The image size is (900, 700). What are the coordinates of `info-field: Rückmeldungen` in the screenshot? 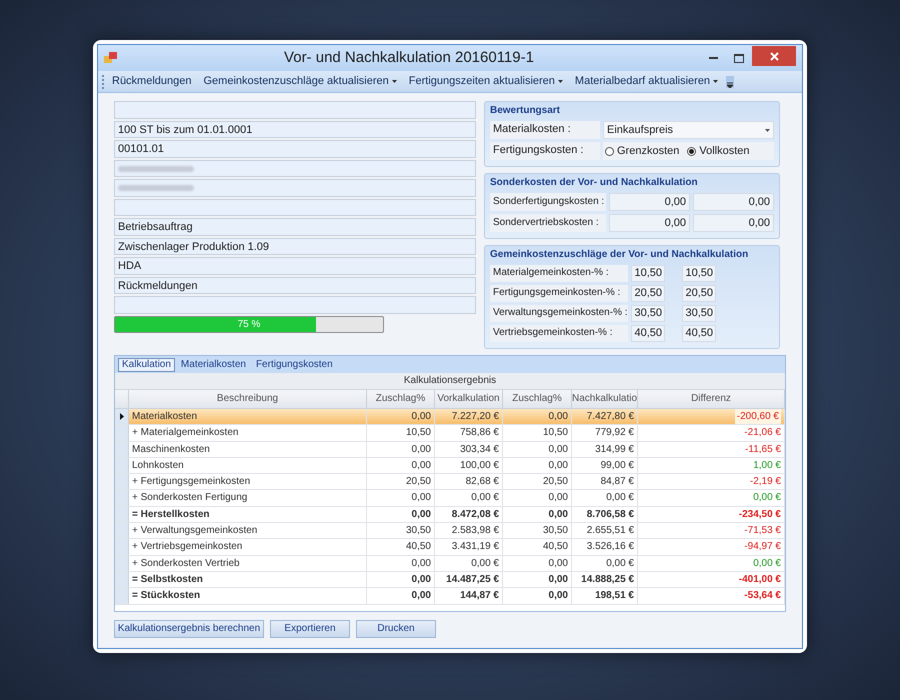 It's located at (295, 285).